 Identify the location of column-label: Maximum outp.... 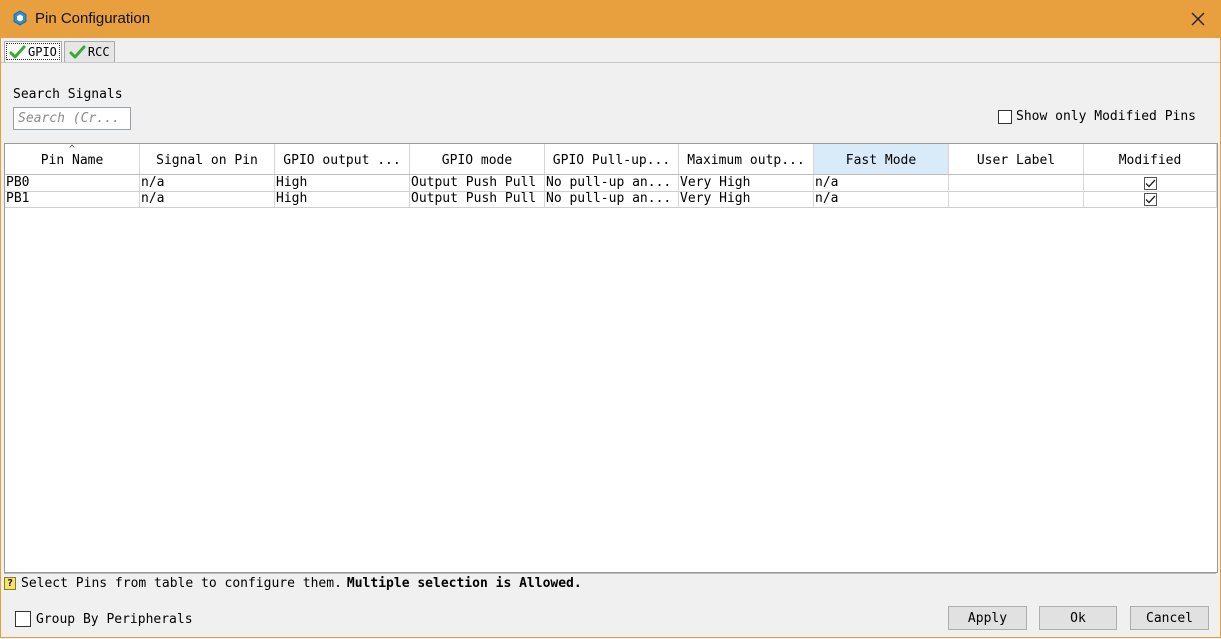
(746, 160).